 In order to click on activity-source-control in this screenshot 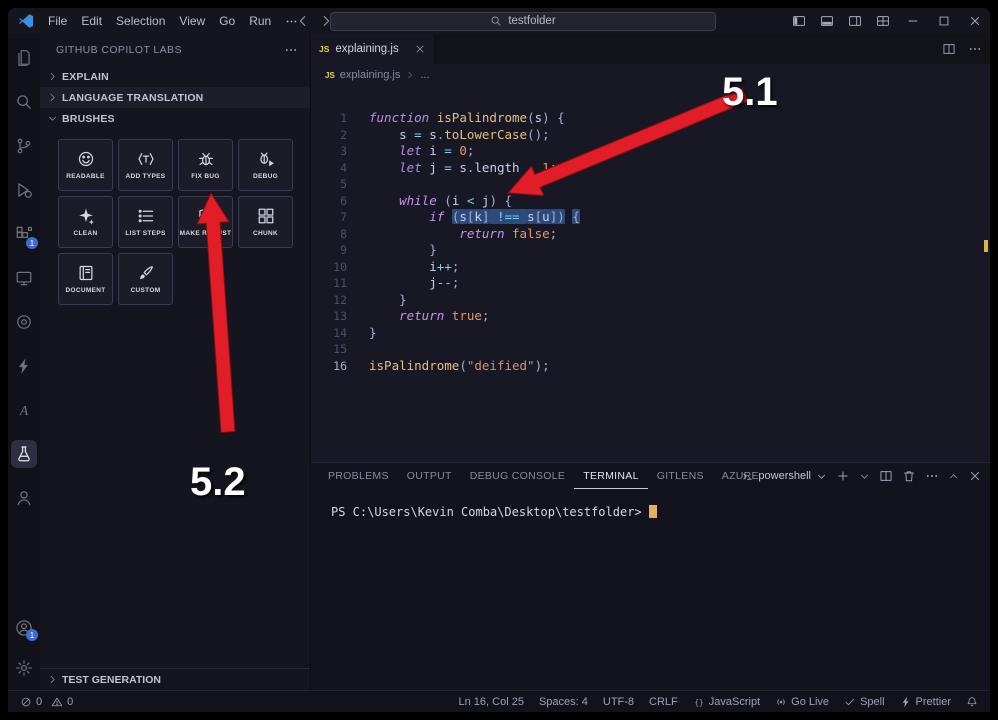, I will do `click(24, 146)`.